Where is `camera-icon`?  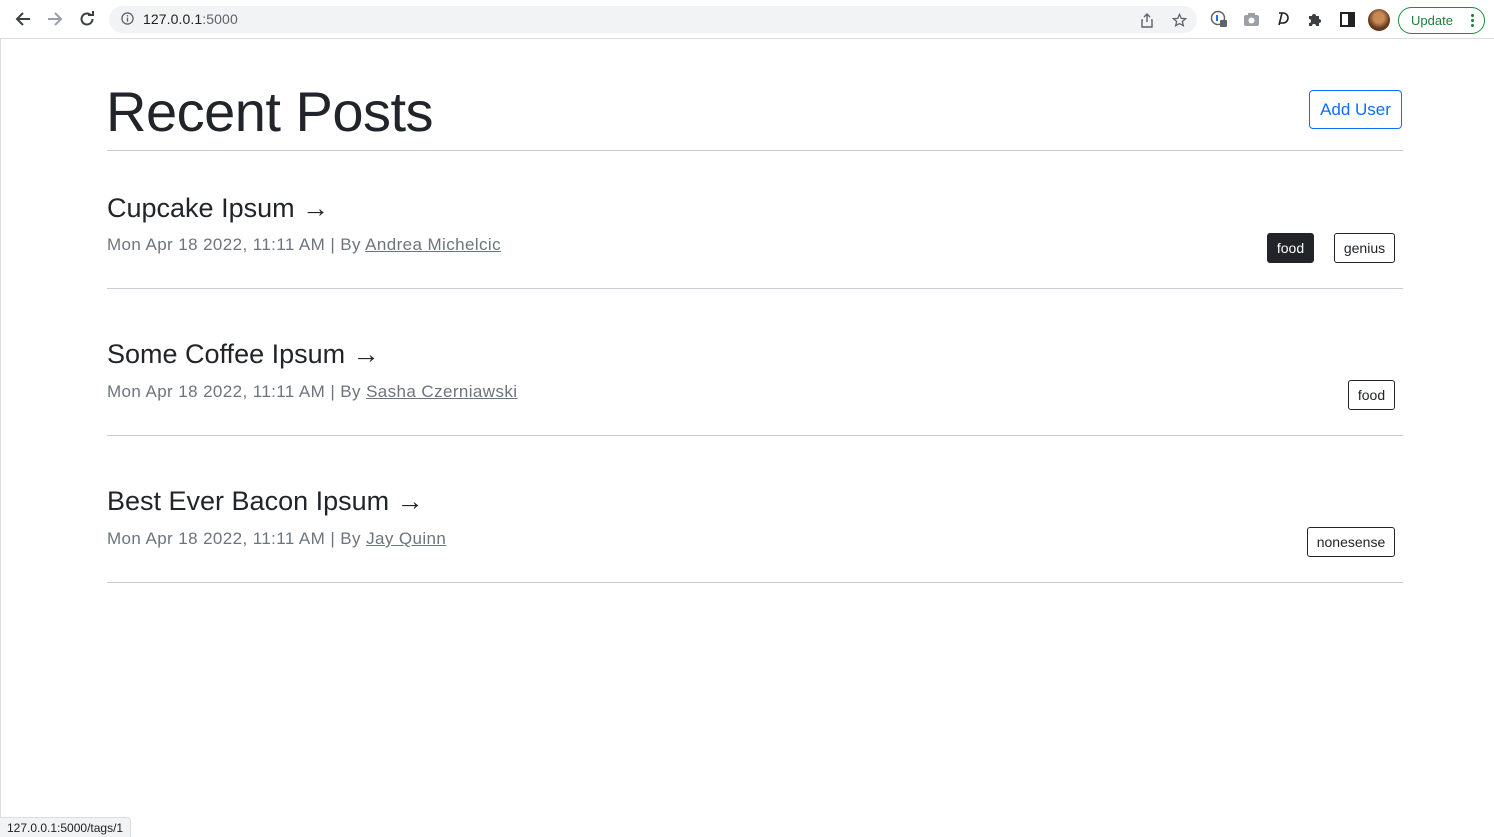
camera-icon is located at coordinates (1251, 19).